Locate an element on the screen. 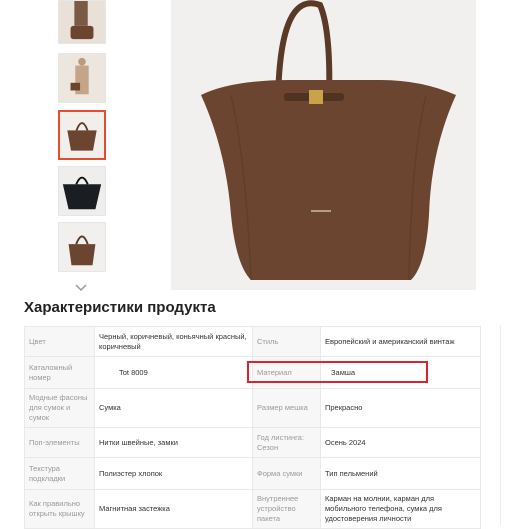 The image size is (512, 529). spec-label: Размер мешка is located at coordinates (286, 408).